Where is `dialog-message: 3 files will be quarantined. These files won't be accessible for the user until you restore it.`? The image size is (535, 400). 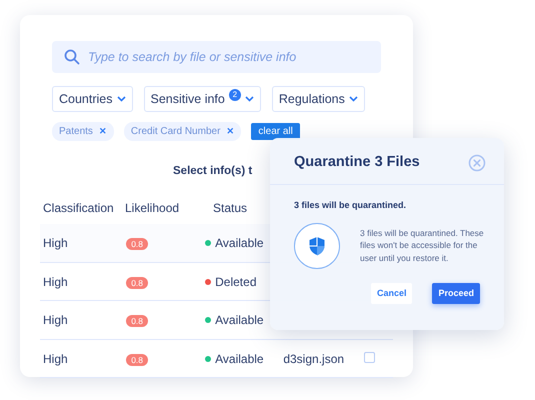 dialog-message: 3 files will be quarantined. These files won't be accessible for the user until you restore it. is located at coordinates (422, 245).